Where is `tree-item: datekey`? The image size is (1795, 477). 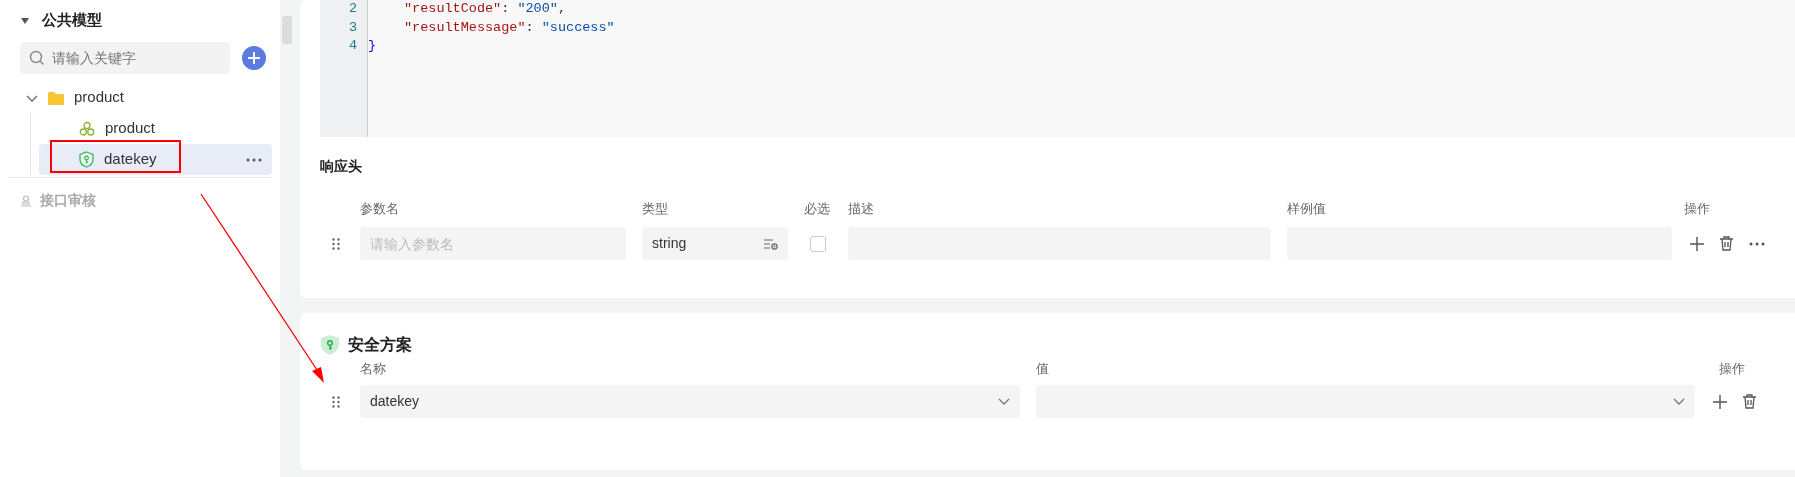
tree-item: datekey is located at coordinates (130, 159).